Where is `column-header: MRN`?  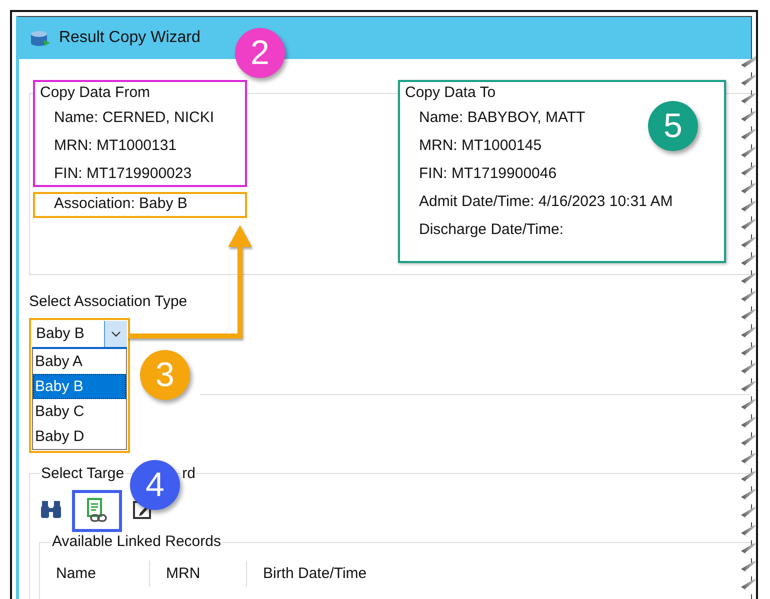
column-header: MRN is located at coordinates (198, 574).